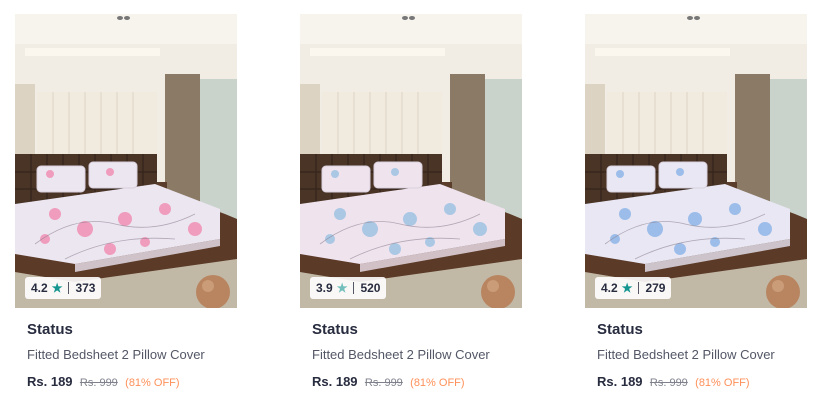  What do you see at coordinates (63, 288) in the screenshot?
I see `rating-badge: 4.2 ★ 373` at bounding box center [63, 288].